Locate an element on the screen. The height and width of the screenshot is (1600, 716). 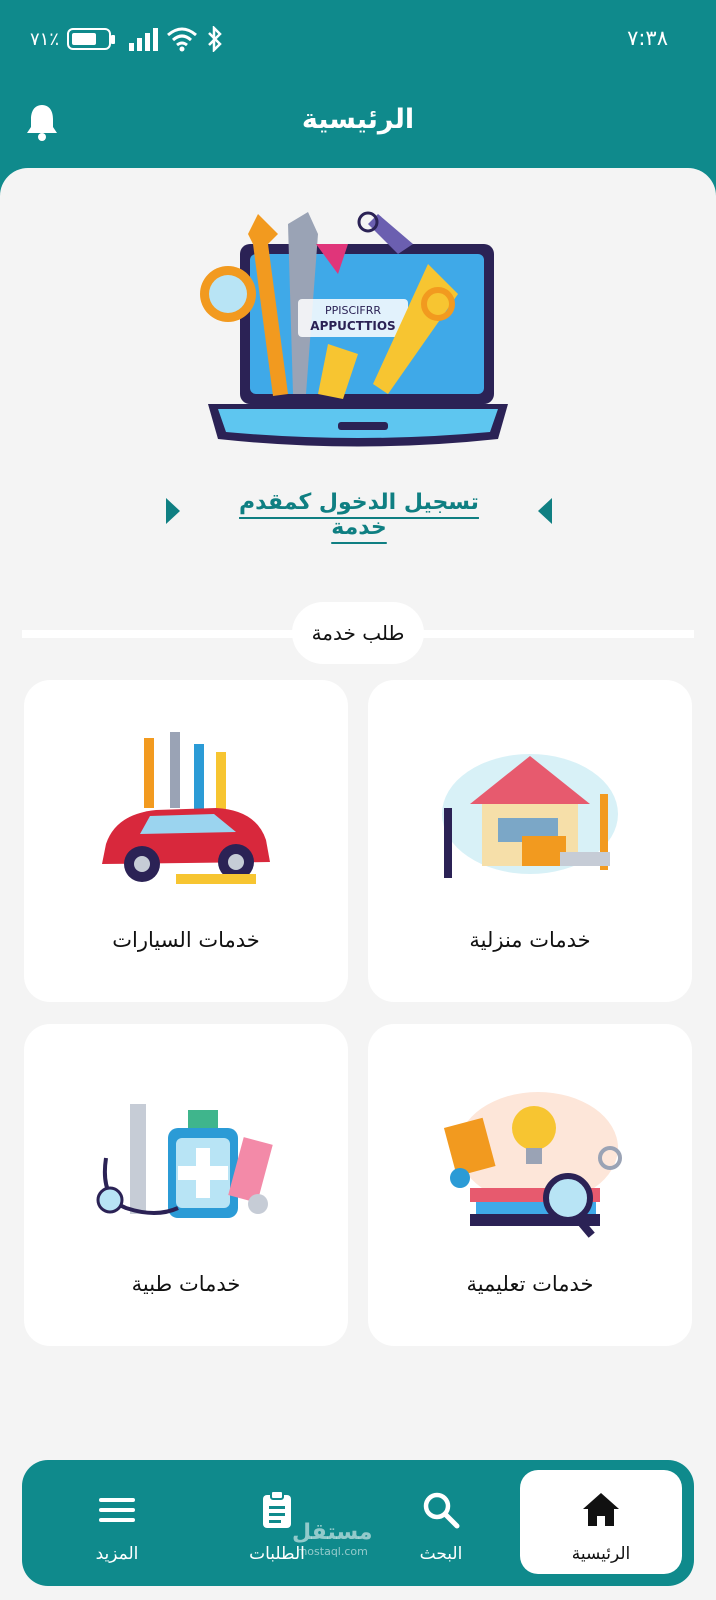
watermark-sub: mostaql.com is located at coordinates (332, 1551).